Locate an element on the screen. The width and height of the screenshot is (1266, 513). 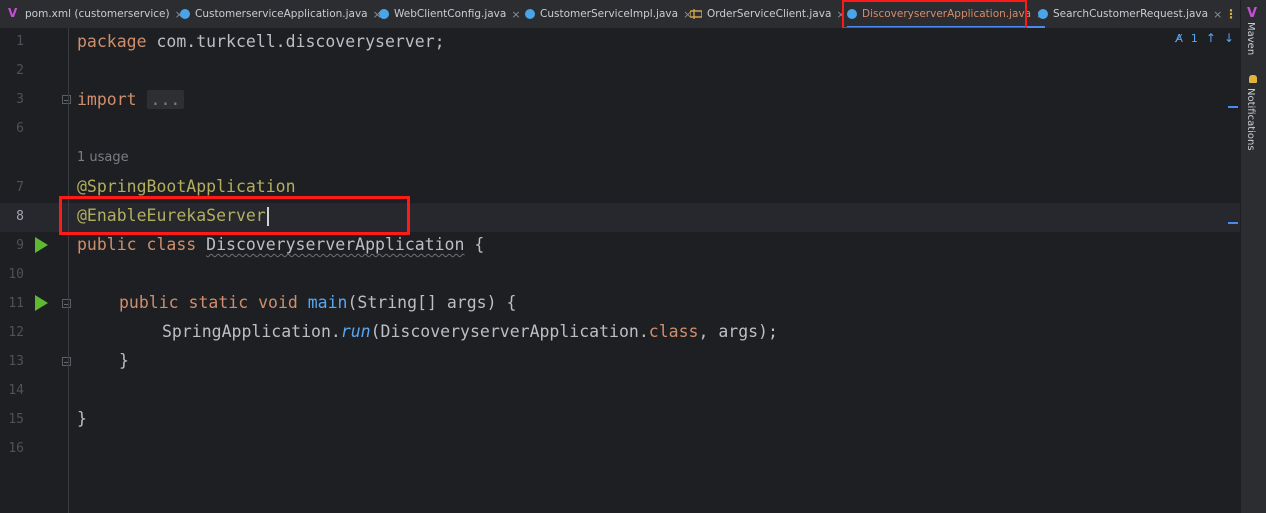
typo-inspection-icon: A̸ is located at coordinates (1179, 38).